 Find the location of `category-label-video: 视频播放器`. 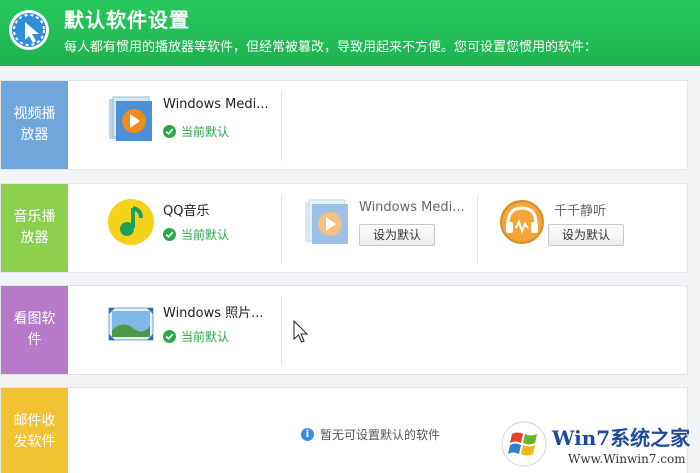

category-label-video: 视频播放器 is located at coordinates (34, 125).